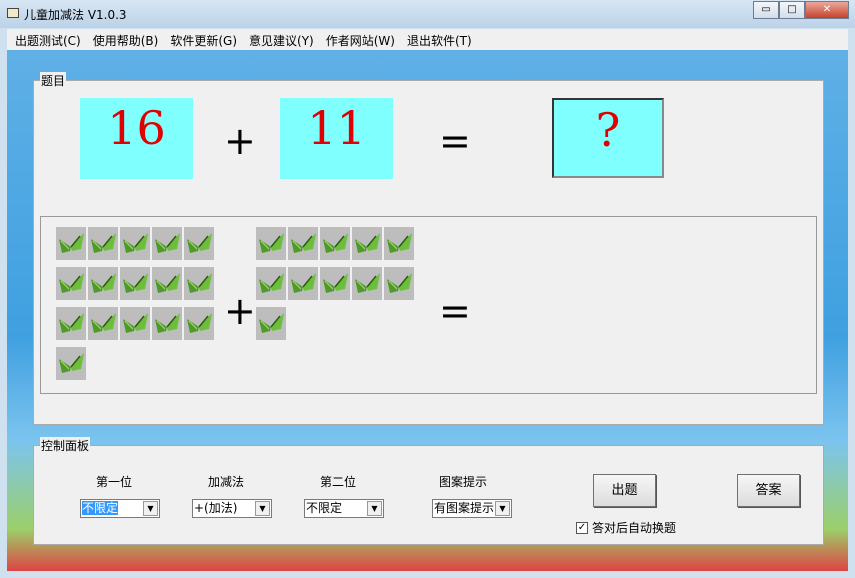 Image resolution: width=855 pixels, height=578 pixels. I want to click on second-digit-label: 第二位, so click(338, 482).